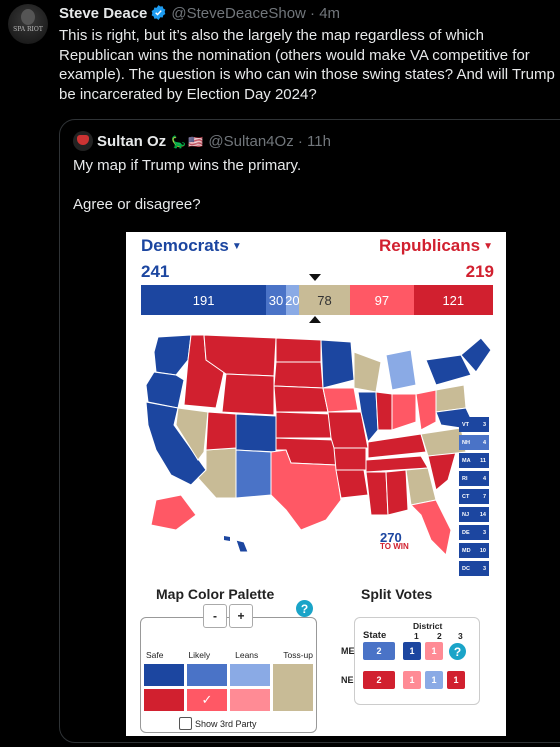 This screenshot has width=560, height=747. Describe the element at coordinates (218, 723) in the screenshot. I see `show-3rd-party-checkbox: Show 3rd Party` at that location.